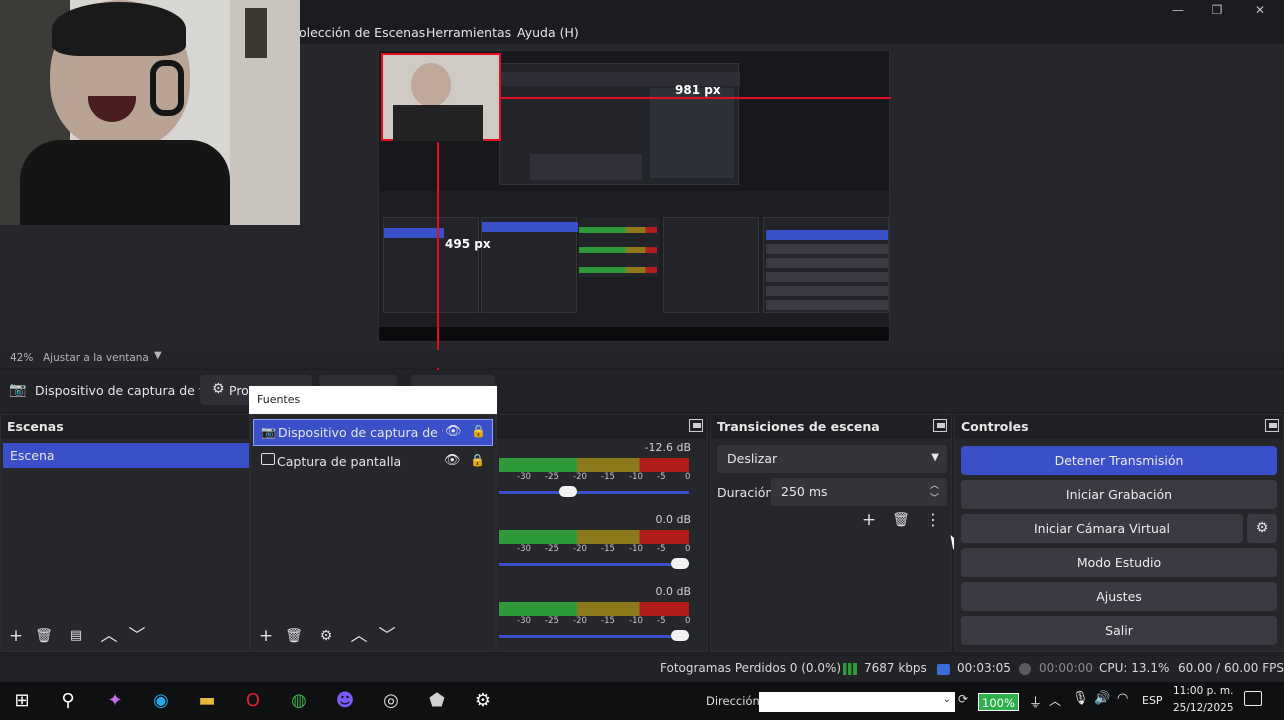 The image size is (1284, 720). What do you see at coordinates (441, 97) in the screenshot?
I see `selected-source-thumbnail` at bounding box center [441, 97].